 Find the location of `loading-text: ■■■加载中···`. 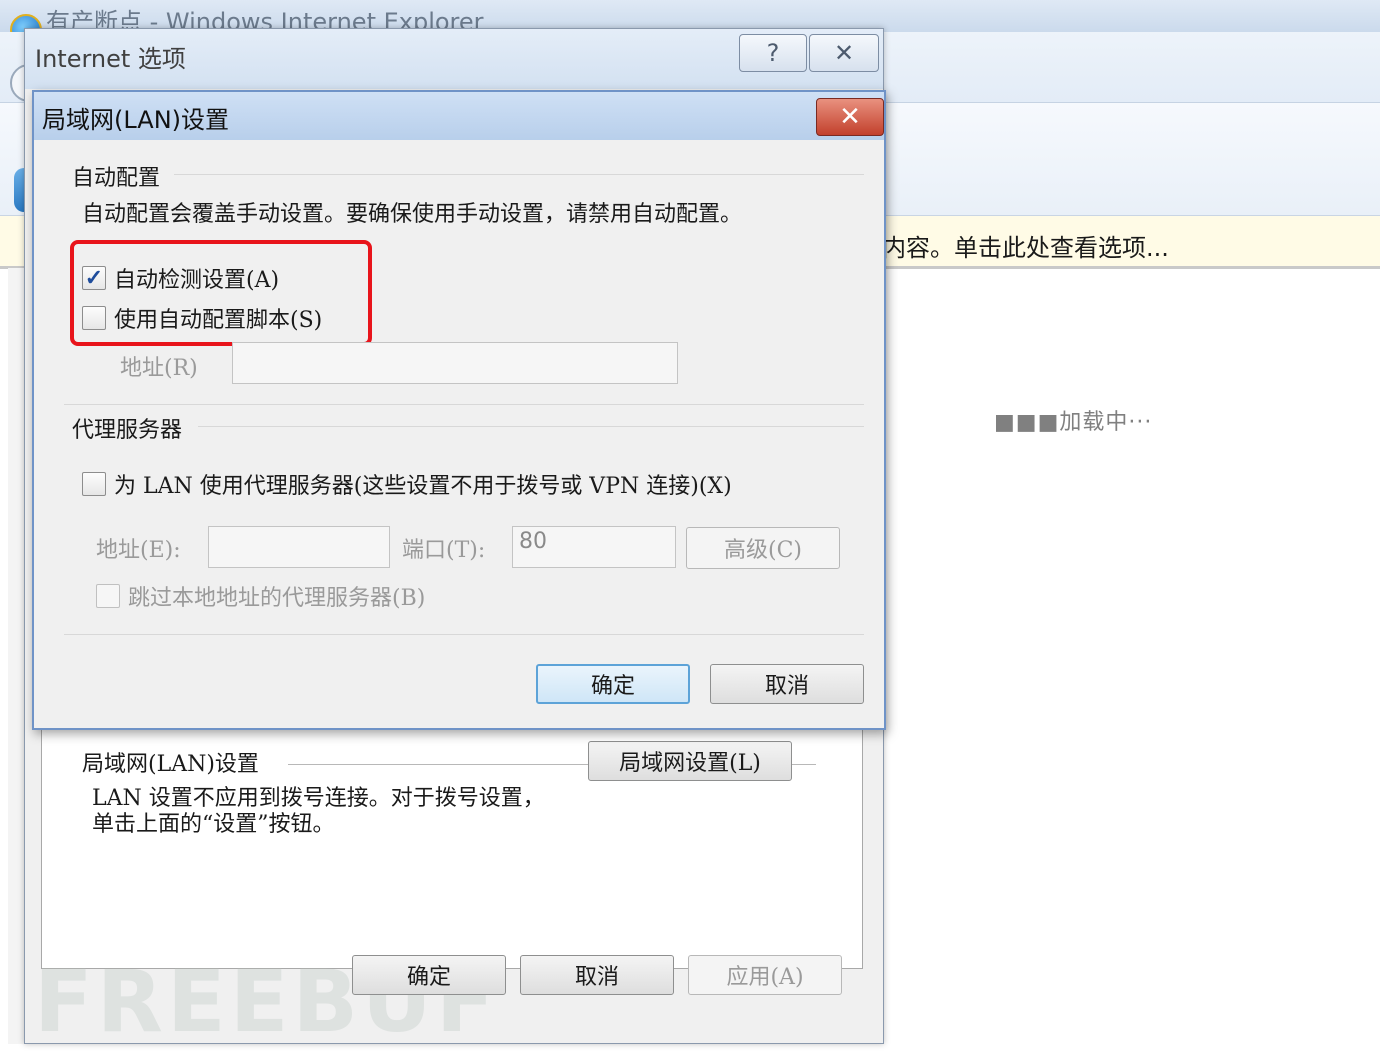

loading-text: ■■■加载中··· is located at coordinates (1073, 422).